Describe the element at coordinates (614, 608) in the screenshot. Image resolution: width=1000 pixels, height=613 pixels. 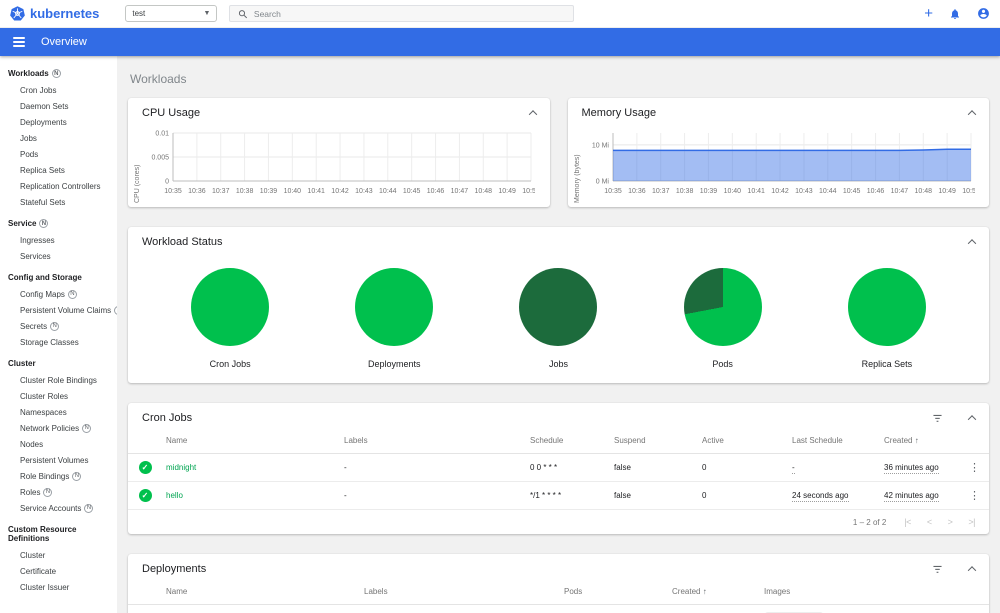
I see `table-cell: 2 / 2` at that location.